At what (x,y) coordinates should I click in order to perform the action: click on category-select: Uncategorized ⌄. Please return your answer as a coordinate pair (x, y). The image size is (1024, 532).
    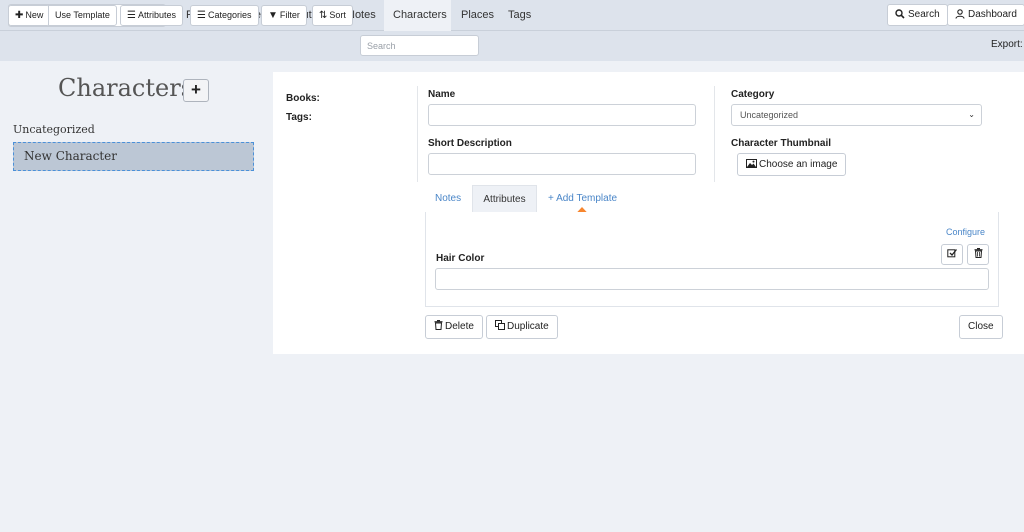
    Looking at the image, I should click on (856, 115).